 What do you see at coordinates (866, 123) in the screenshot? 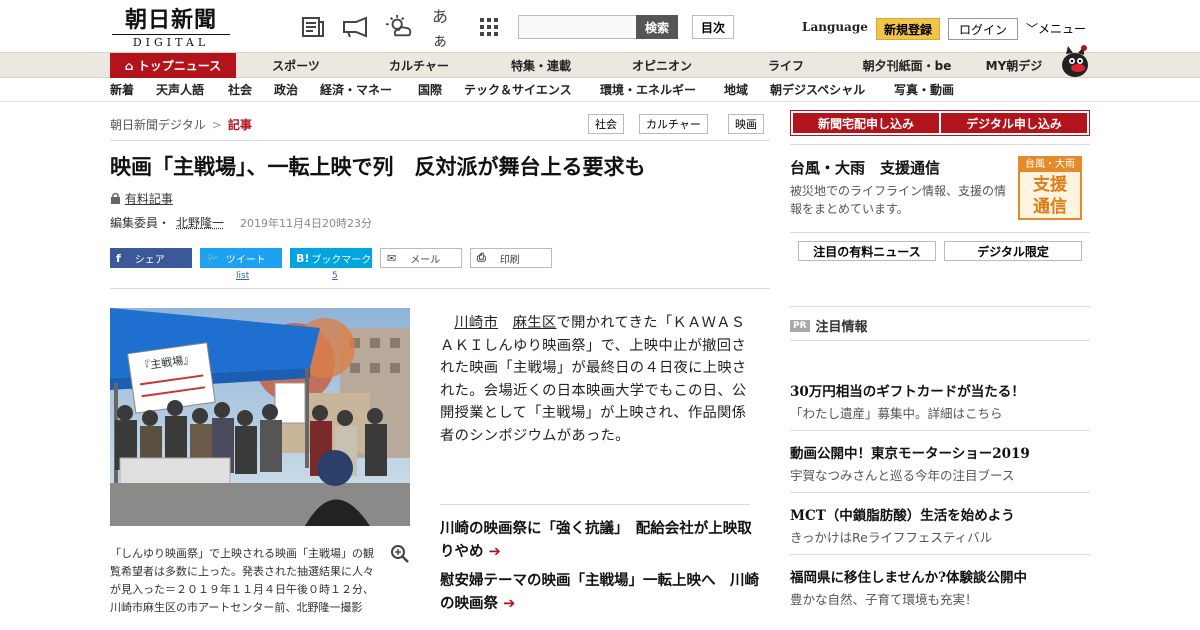
I see `subscribe-paper-button: 新聞宅配申し込み` at bounding box center [866, 123].